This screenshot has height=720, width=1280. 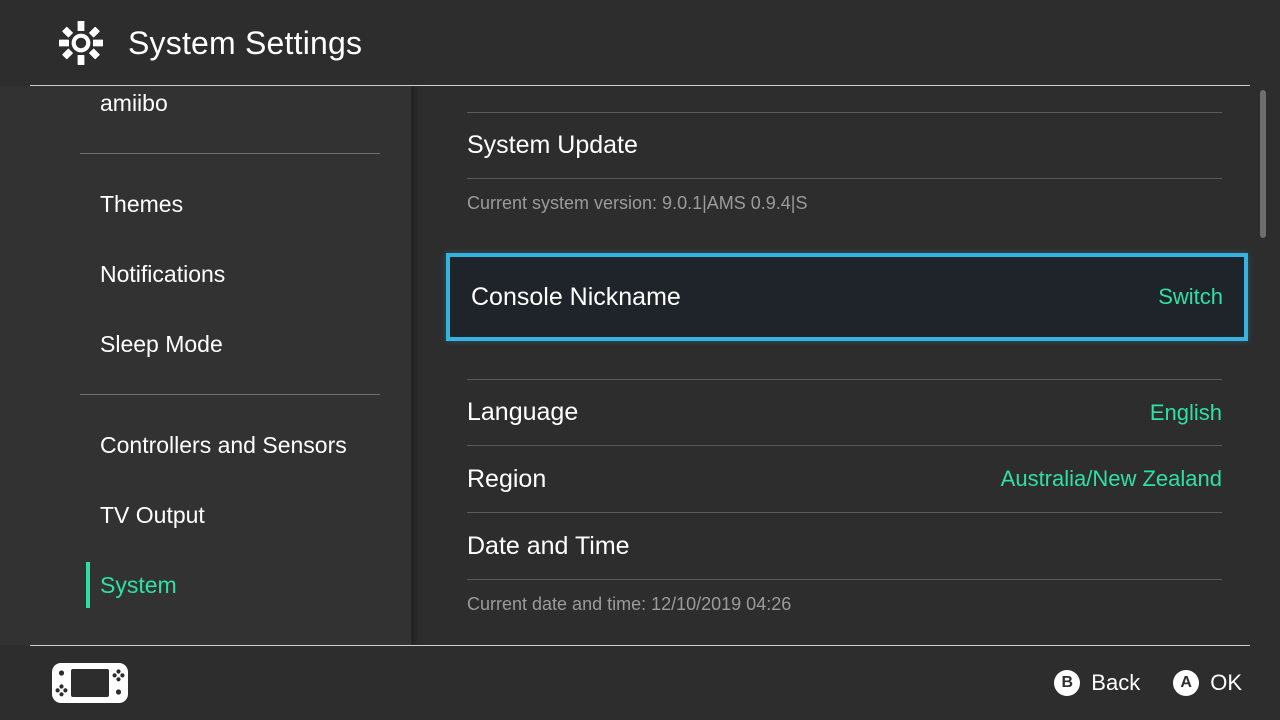 I want to click on row-label: System Update, so click(x=552, y=145).